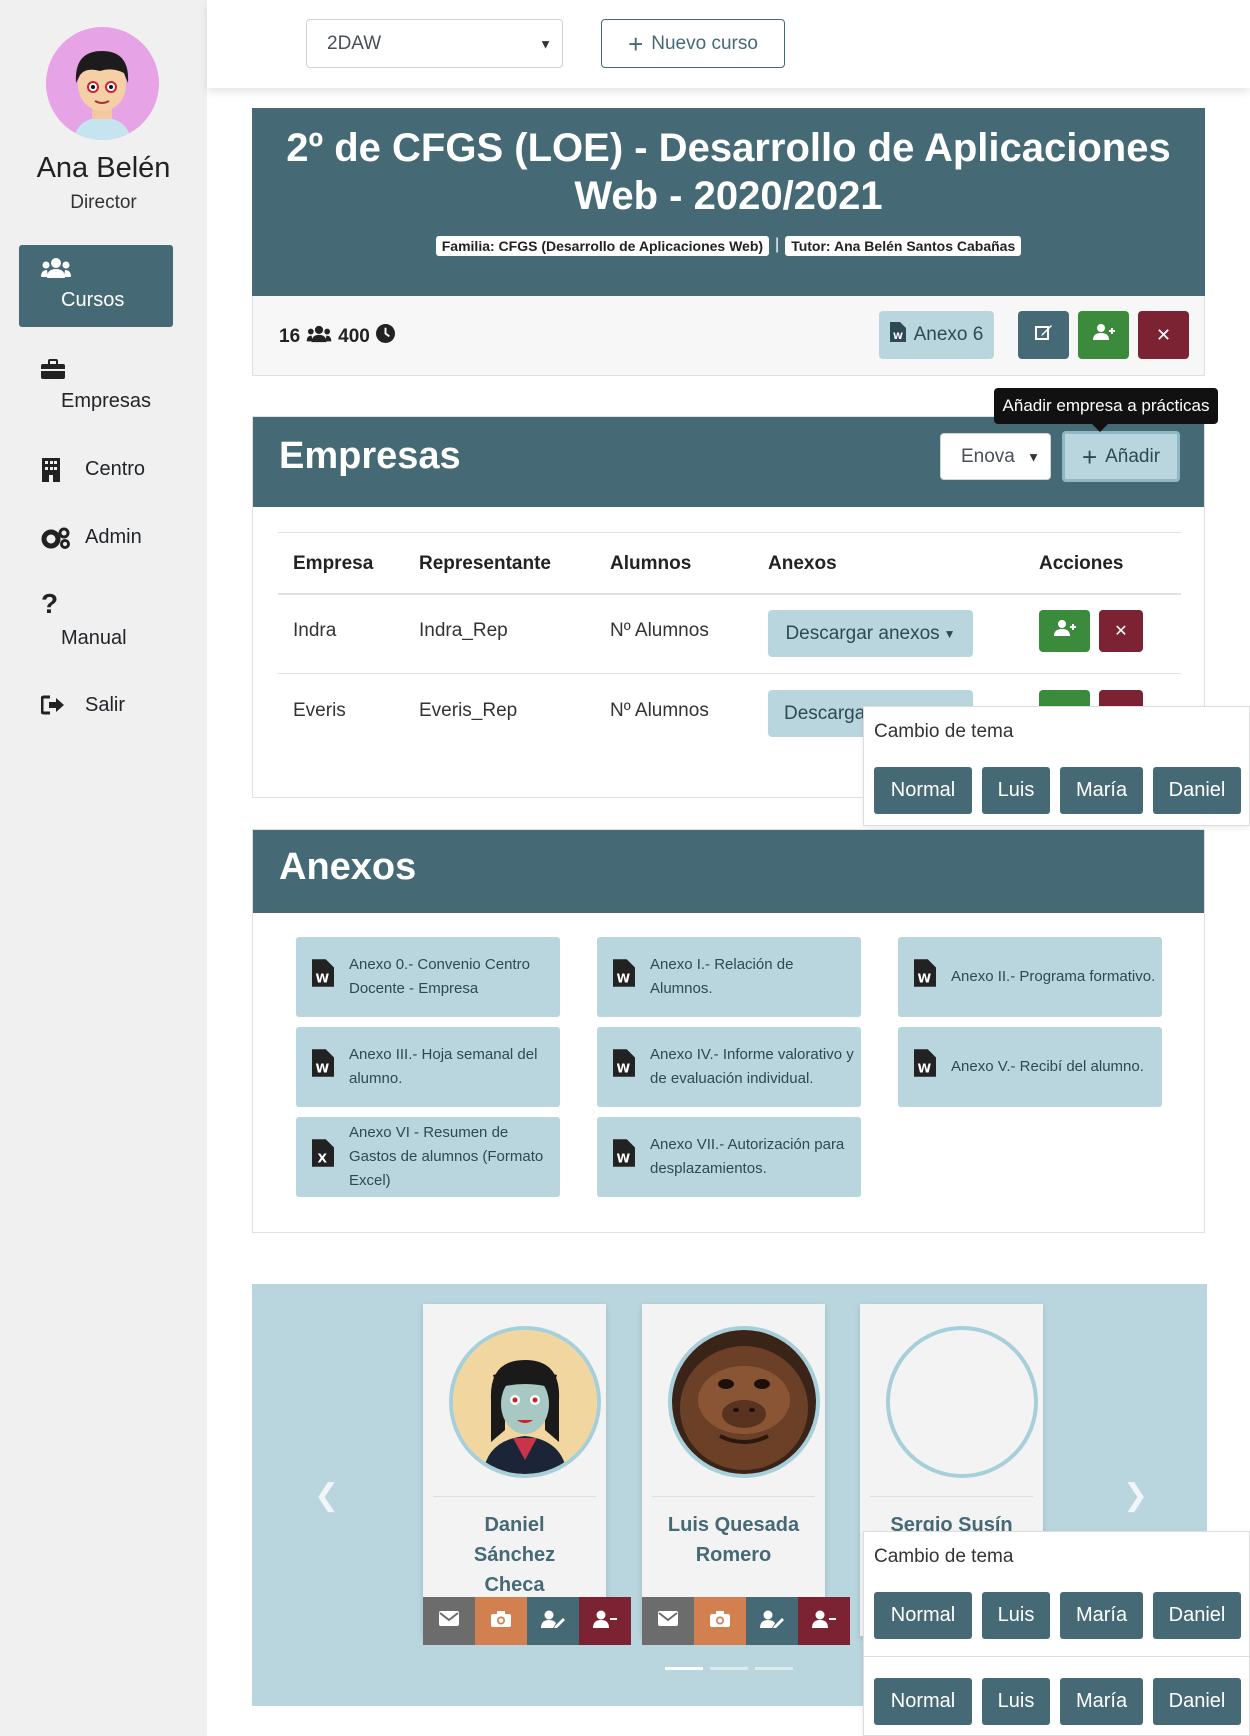  Describe the element at coordinates (729, 532) in the screenshot. I see `table-top-border` at that location.